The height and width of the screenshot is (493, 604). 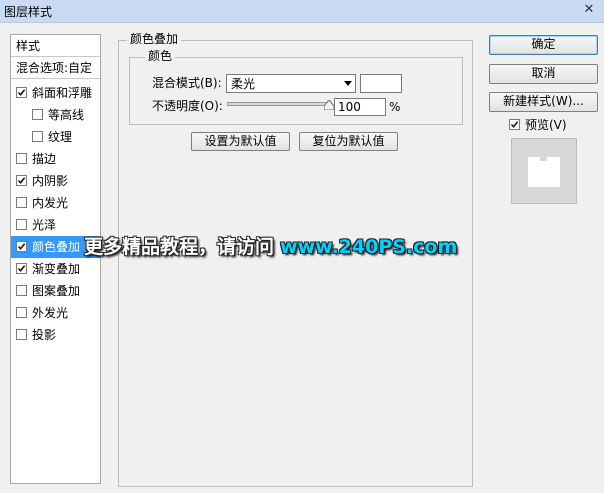 What do you see at coordinates (291, 83) in the screenshot?
I see `blend-mode-select: 柔光` at bounding box center [291, 83].